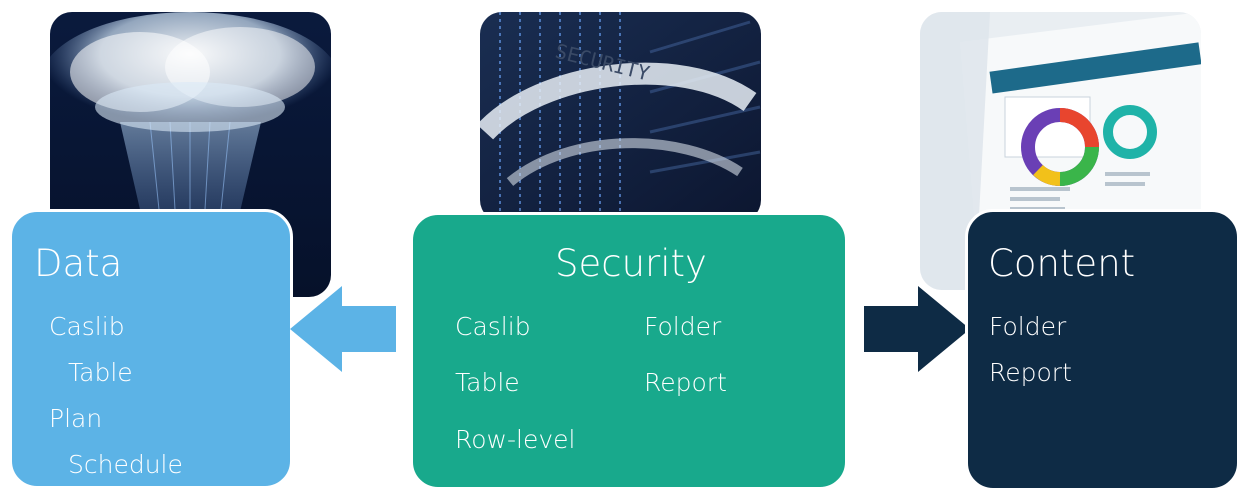 The image size is (1243, 491). What do you see at coordinates (487, 382) in the screenshot?
I see `security-item-table: Table` at bounding box center [487, 382].